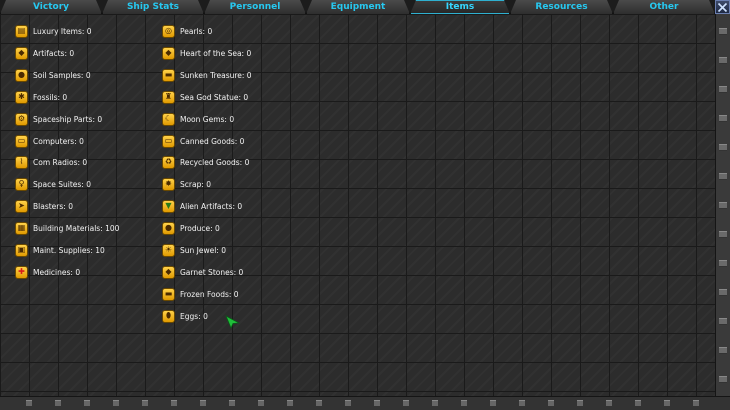 The height and width of the screenshot is (410, 730). I want to click on sun-jewel-icon: ☀, so click(168, 250).